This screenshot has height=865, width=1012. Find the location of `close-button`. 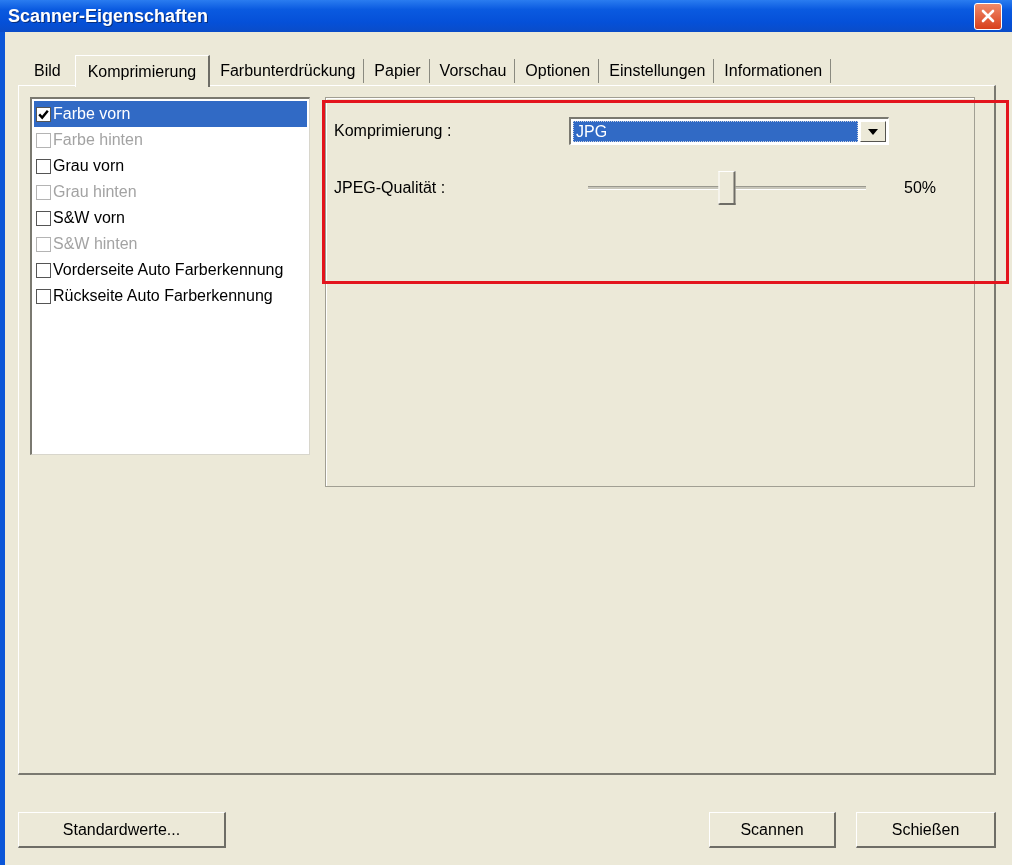

close-button is located at coordinates (988, 16).